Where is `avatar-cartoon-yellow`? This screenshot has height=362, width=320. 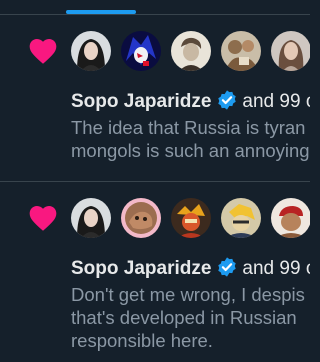 avatar-cartoon-yellow is located at coordinates (241, 218).